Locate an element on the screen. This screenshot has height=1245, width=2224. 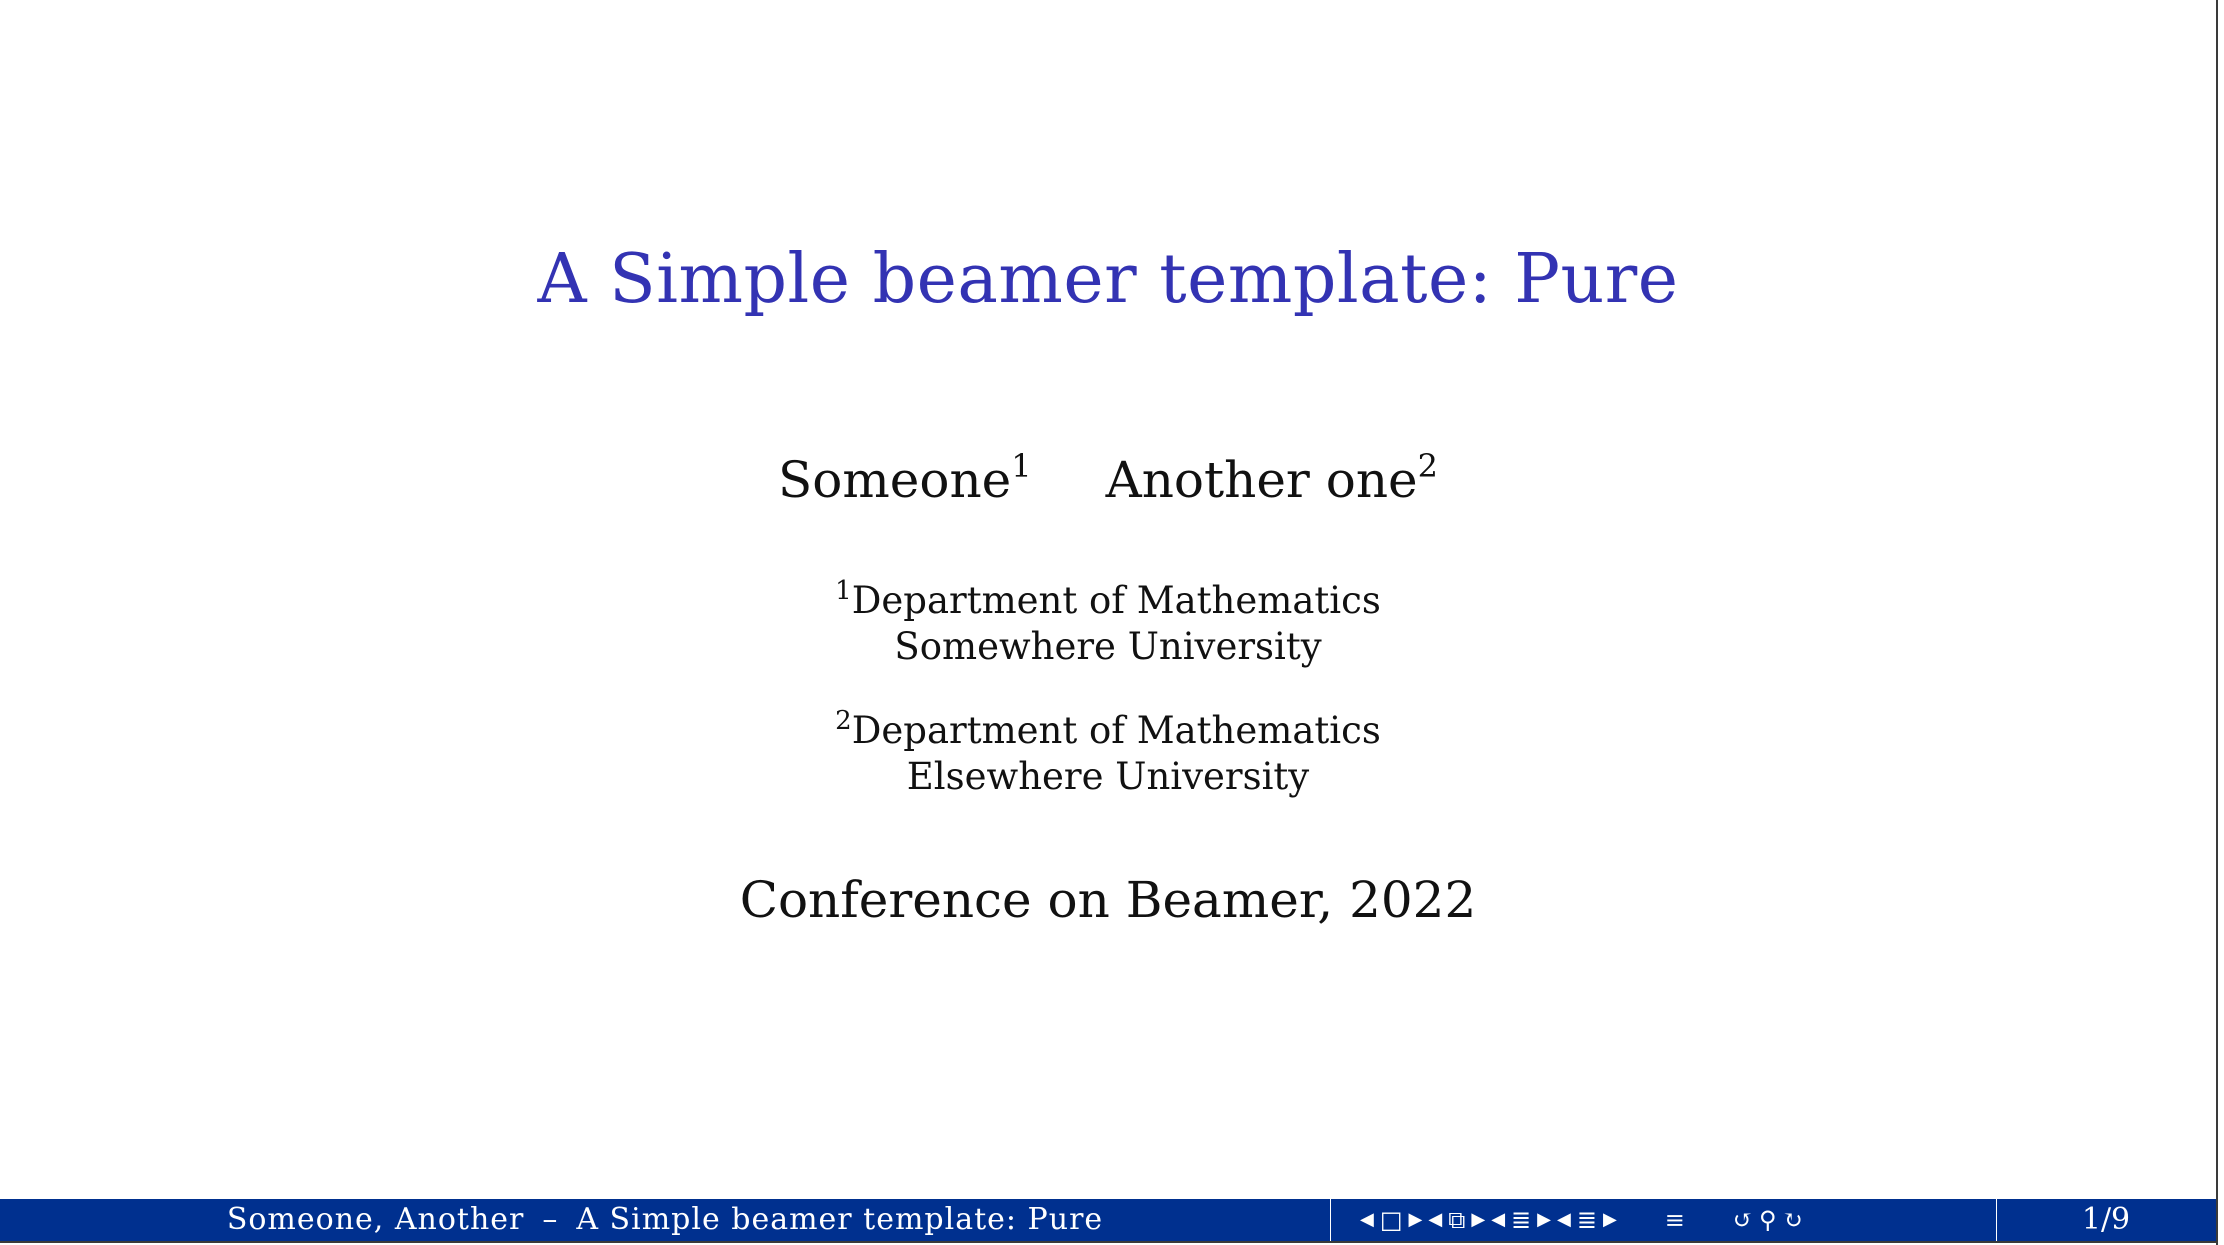
author-name: Another one is located at coordinates (1261, 480).